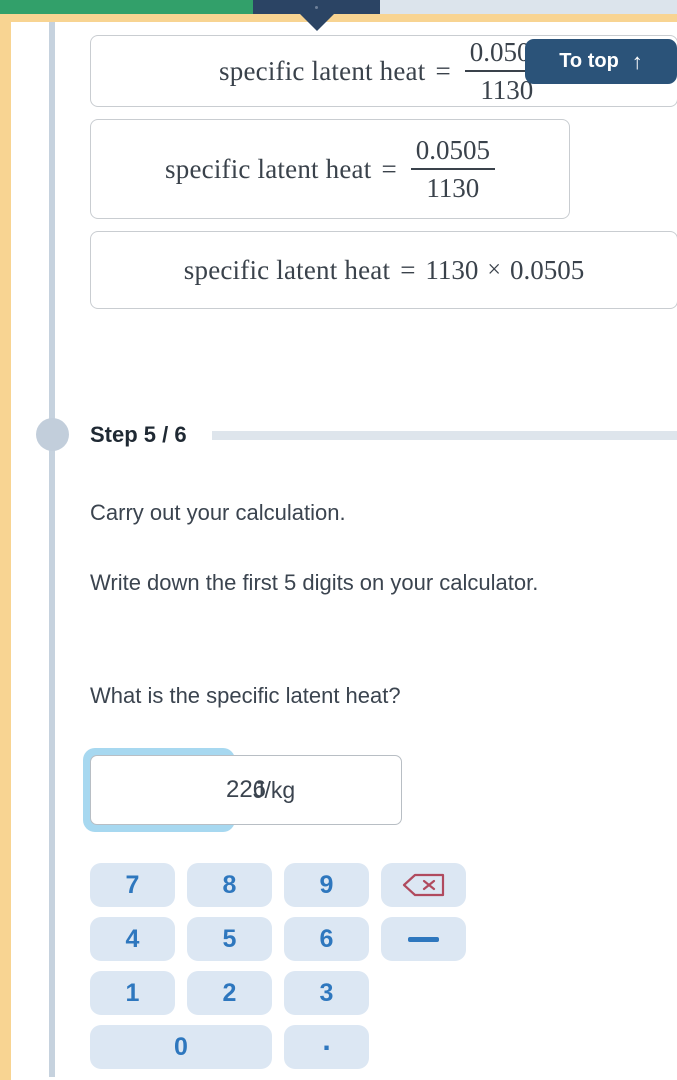 The height and width of the screenshot is (1080, 677). I want to click on key-7-label: 7, so click(132, 884).